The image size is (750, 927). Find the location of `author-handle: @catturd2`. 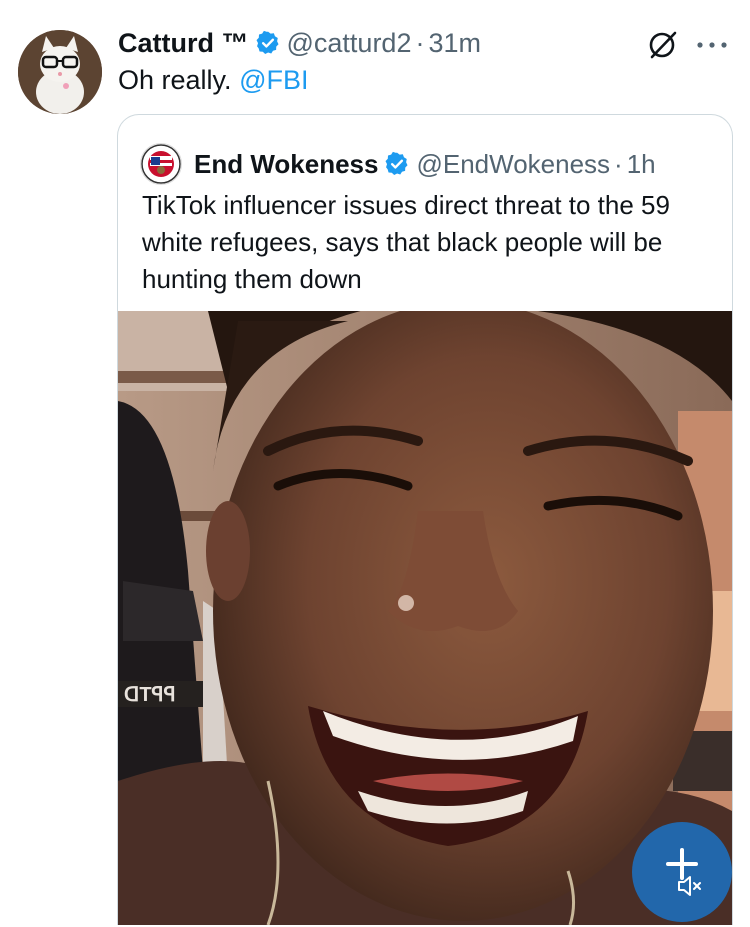

author-handle: @catturd2 is located at coordinates (349, 43).